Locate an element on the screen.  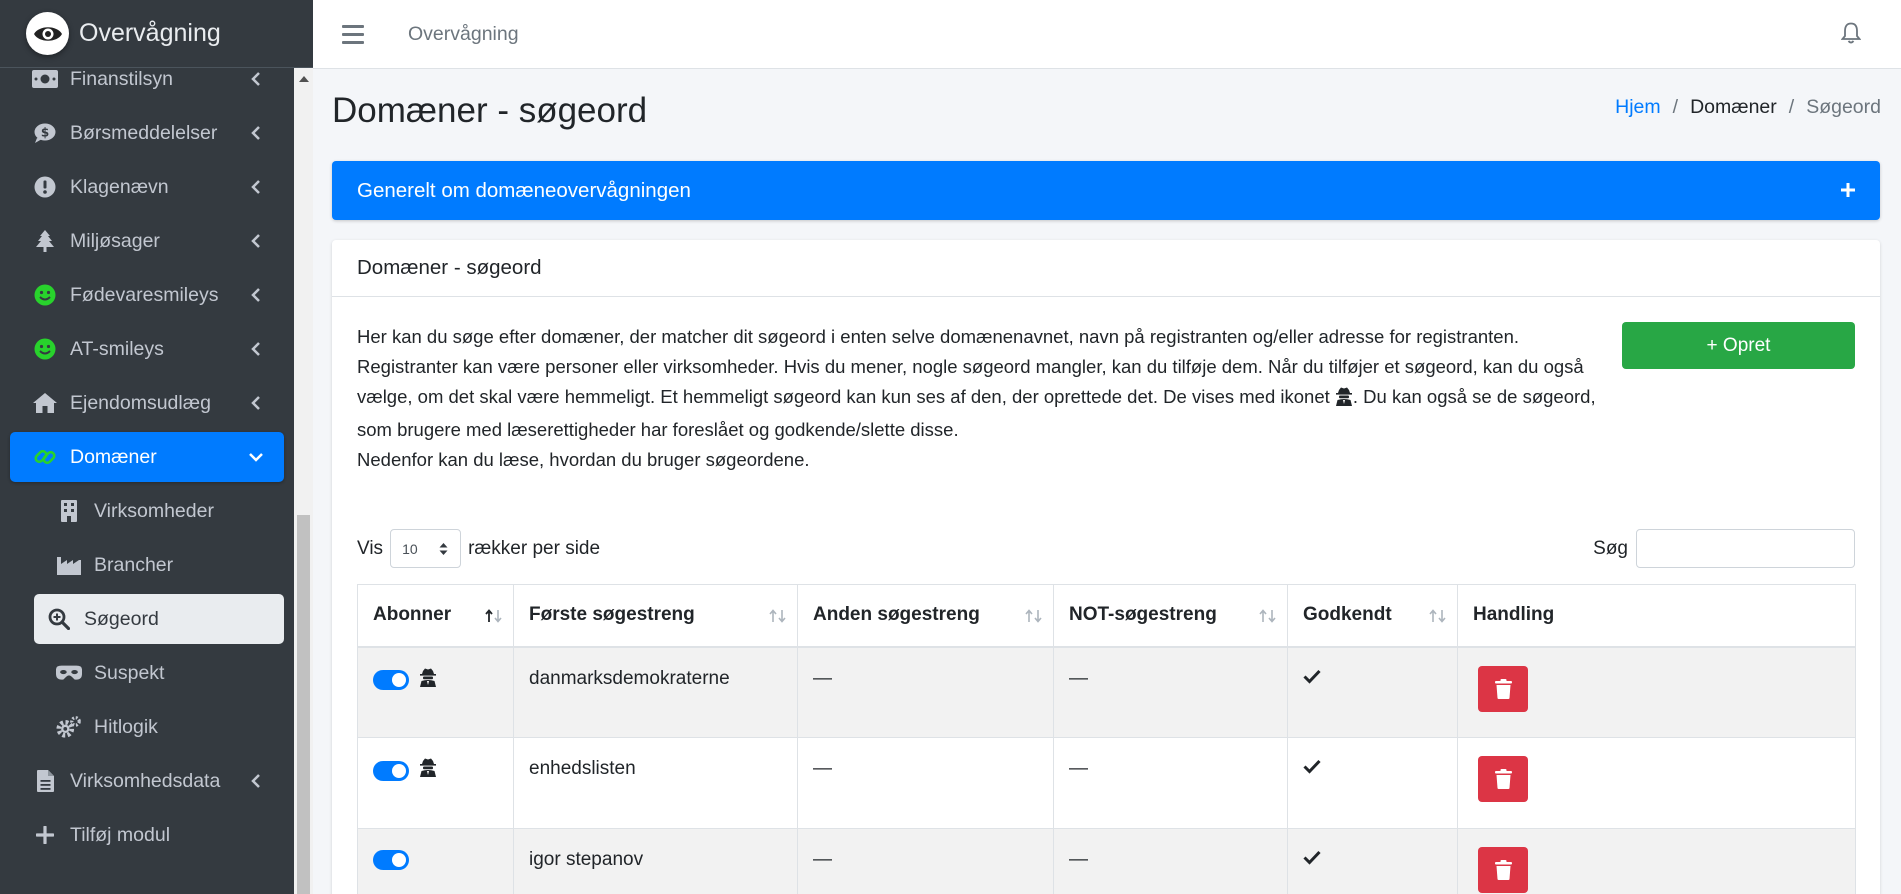
building-icon is located at coordinates (69, 511).